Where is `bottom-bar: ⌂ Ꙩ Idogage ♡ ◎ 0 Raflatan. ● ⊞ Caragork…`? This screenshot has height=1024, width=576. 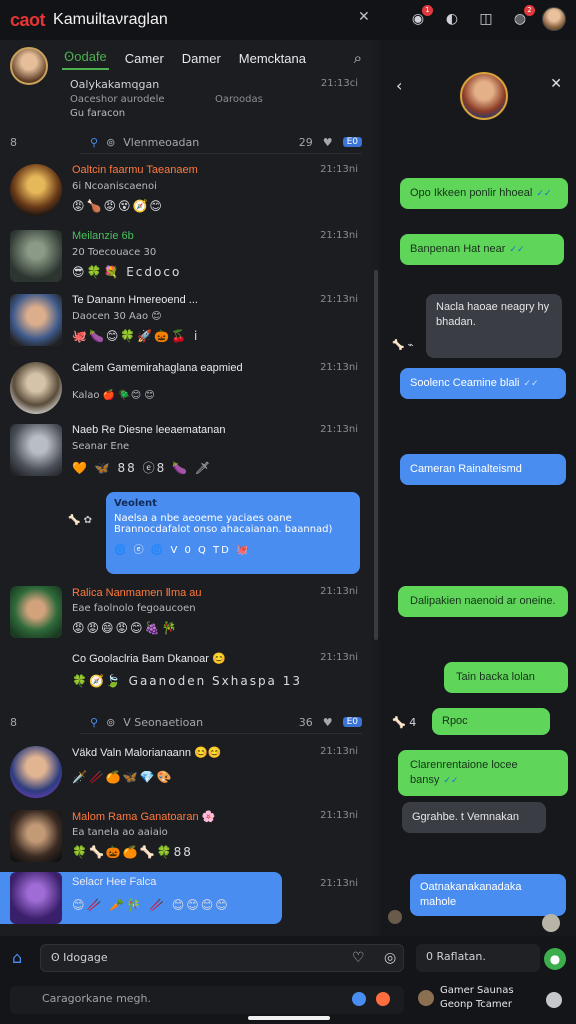
bottom-bar: ⌂ Ꙩ Idogage ♡ ◎ 0 Raflatan. ● ⊞ Caragork… is located at coordinates (288, 980).